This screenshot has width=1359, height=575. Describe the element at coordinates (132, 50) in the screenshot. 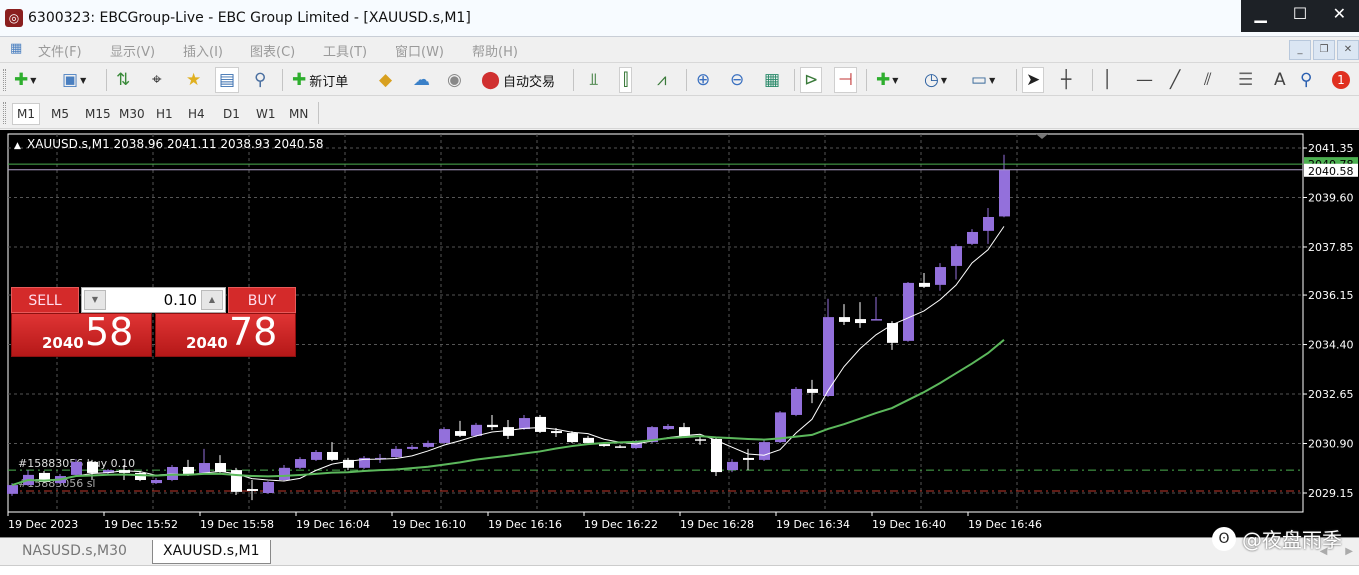

I see `menu-view: 显示(V)` at that location.